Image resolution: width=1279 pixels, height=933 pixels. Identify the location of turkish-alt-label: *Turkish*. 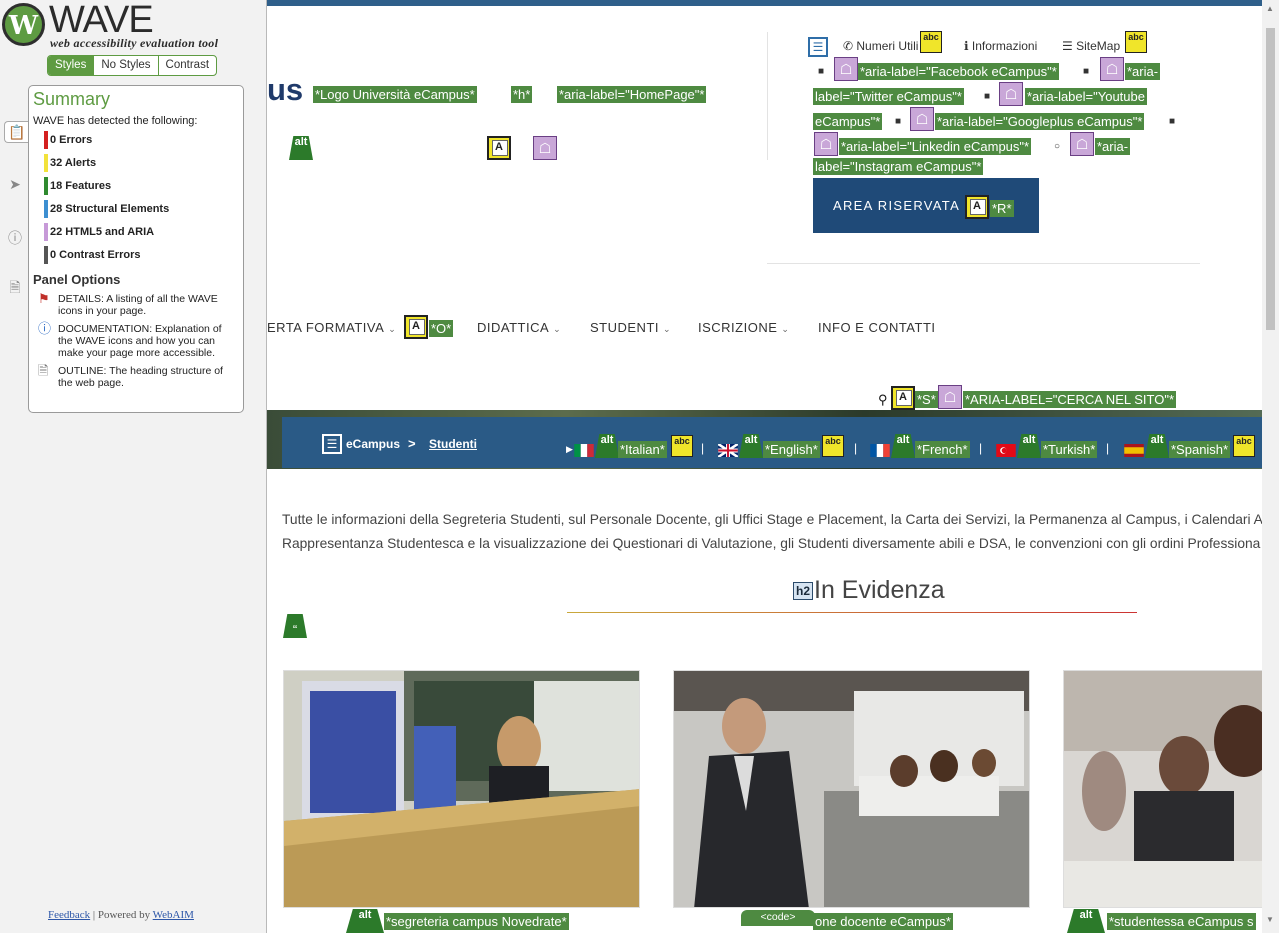
(1069, 449).